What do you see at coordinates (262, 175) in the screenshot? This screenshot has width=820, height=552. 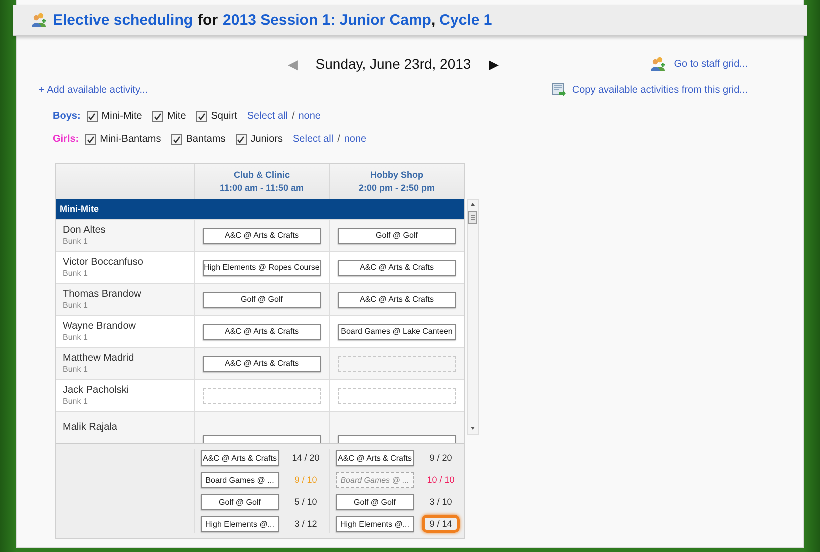 I see `column-title: Club & Clinic` at bounding box center [262, 175].